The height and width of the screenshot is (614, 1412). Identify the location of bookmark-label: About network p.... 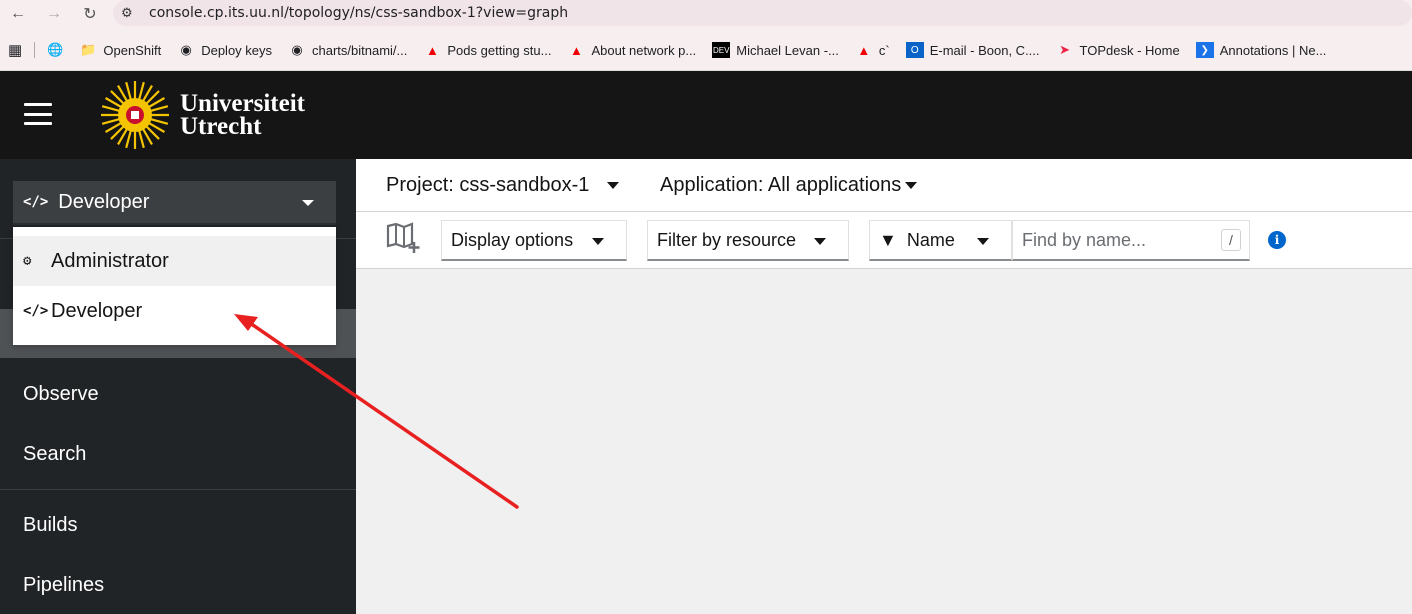
(644, 50).